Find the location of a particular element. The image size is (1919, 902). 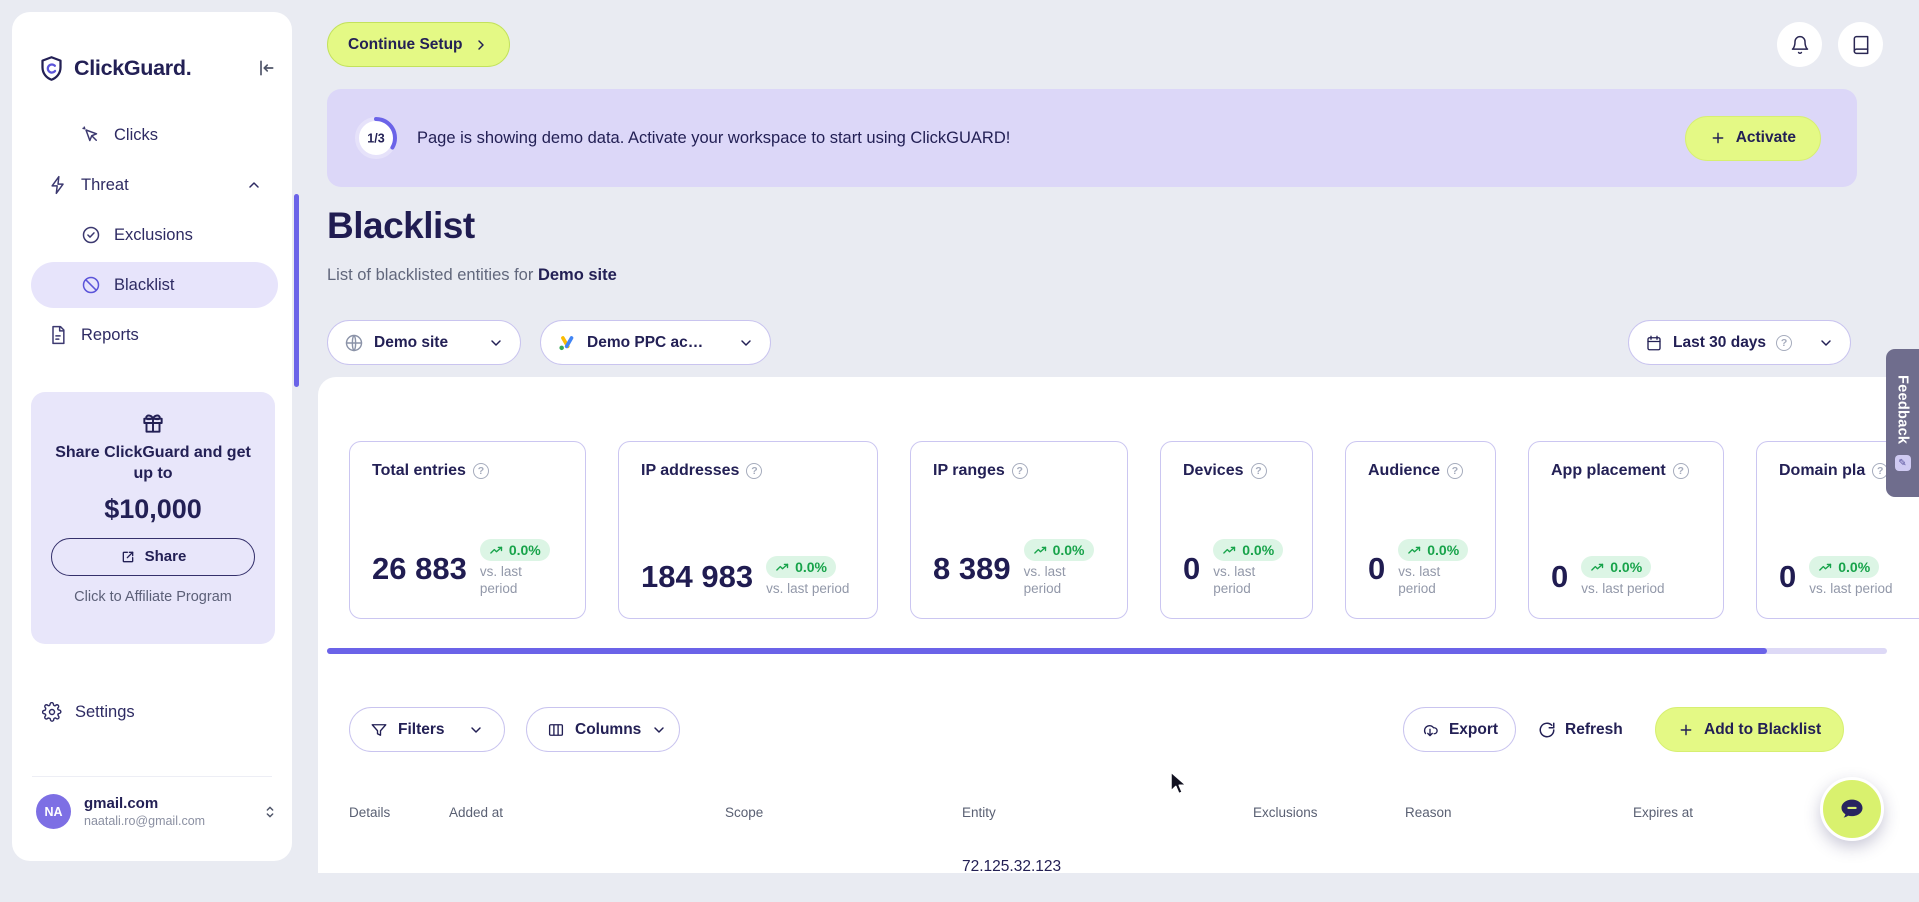

columns-button: Columns is located at coordinates (603, 729).